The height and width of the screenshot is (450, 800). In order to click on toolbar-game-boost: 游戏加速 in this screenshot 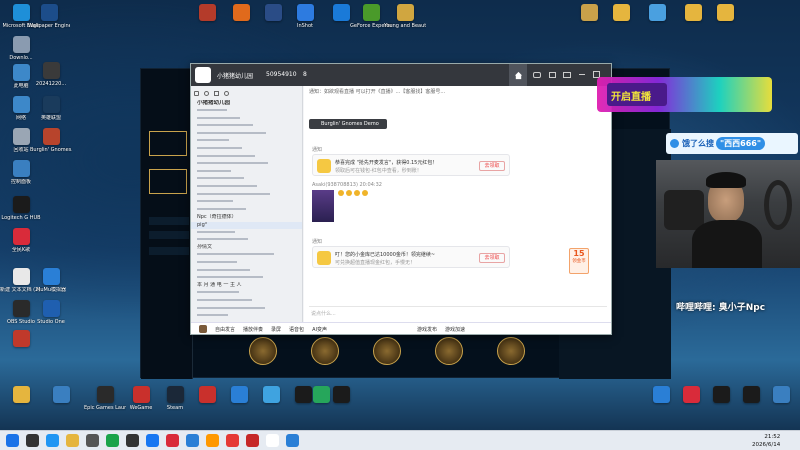, I will do `click(455, 329)`.